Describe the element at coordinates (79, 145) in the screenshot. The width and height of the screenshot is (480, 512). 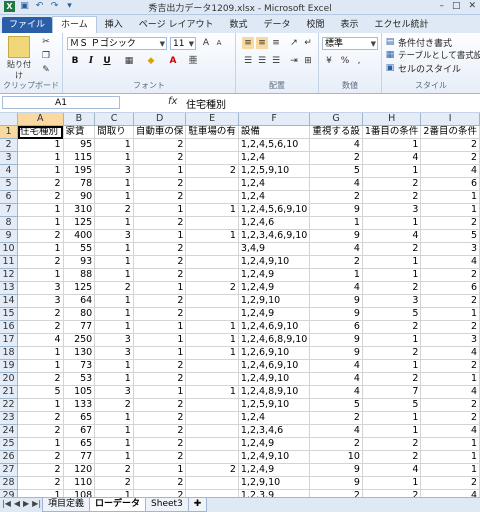
I see `cell: 95` at that location.